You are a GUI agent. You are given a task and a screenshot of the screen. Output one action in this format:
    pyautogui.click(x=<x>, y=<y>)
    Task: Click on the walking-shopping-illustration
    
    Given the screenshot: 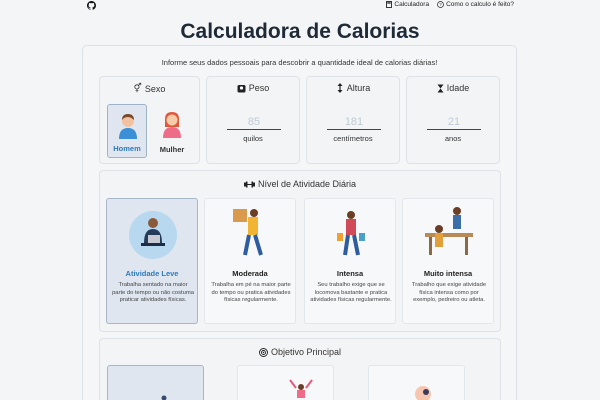 What is the action you would take?
    pyautogui.click(x=351, y=233)
    